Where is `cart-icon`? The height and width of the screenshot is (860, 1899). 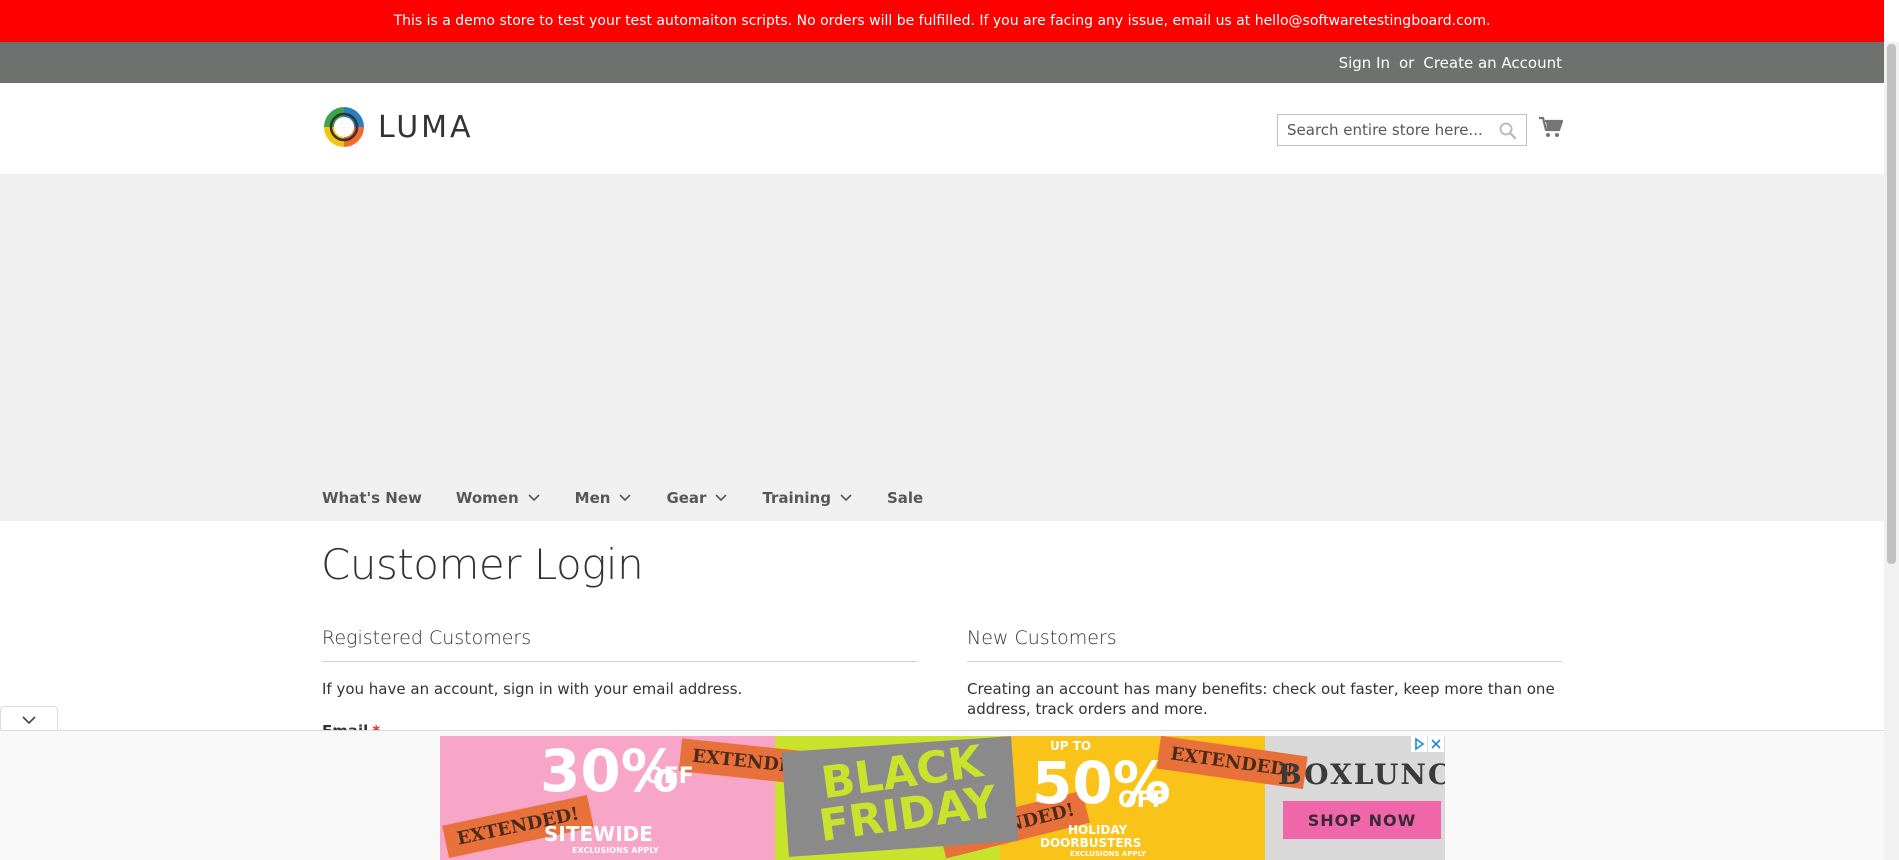
cart-icon is located at coordinates (1551, 127).